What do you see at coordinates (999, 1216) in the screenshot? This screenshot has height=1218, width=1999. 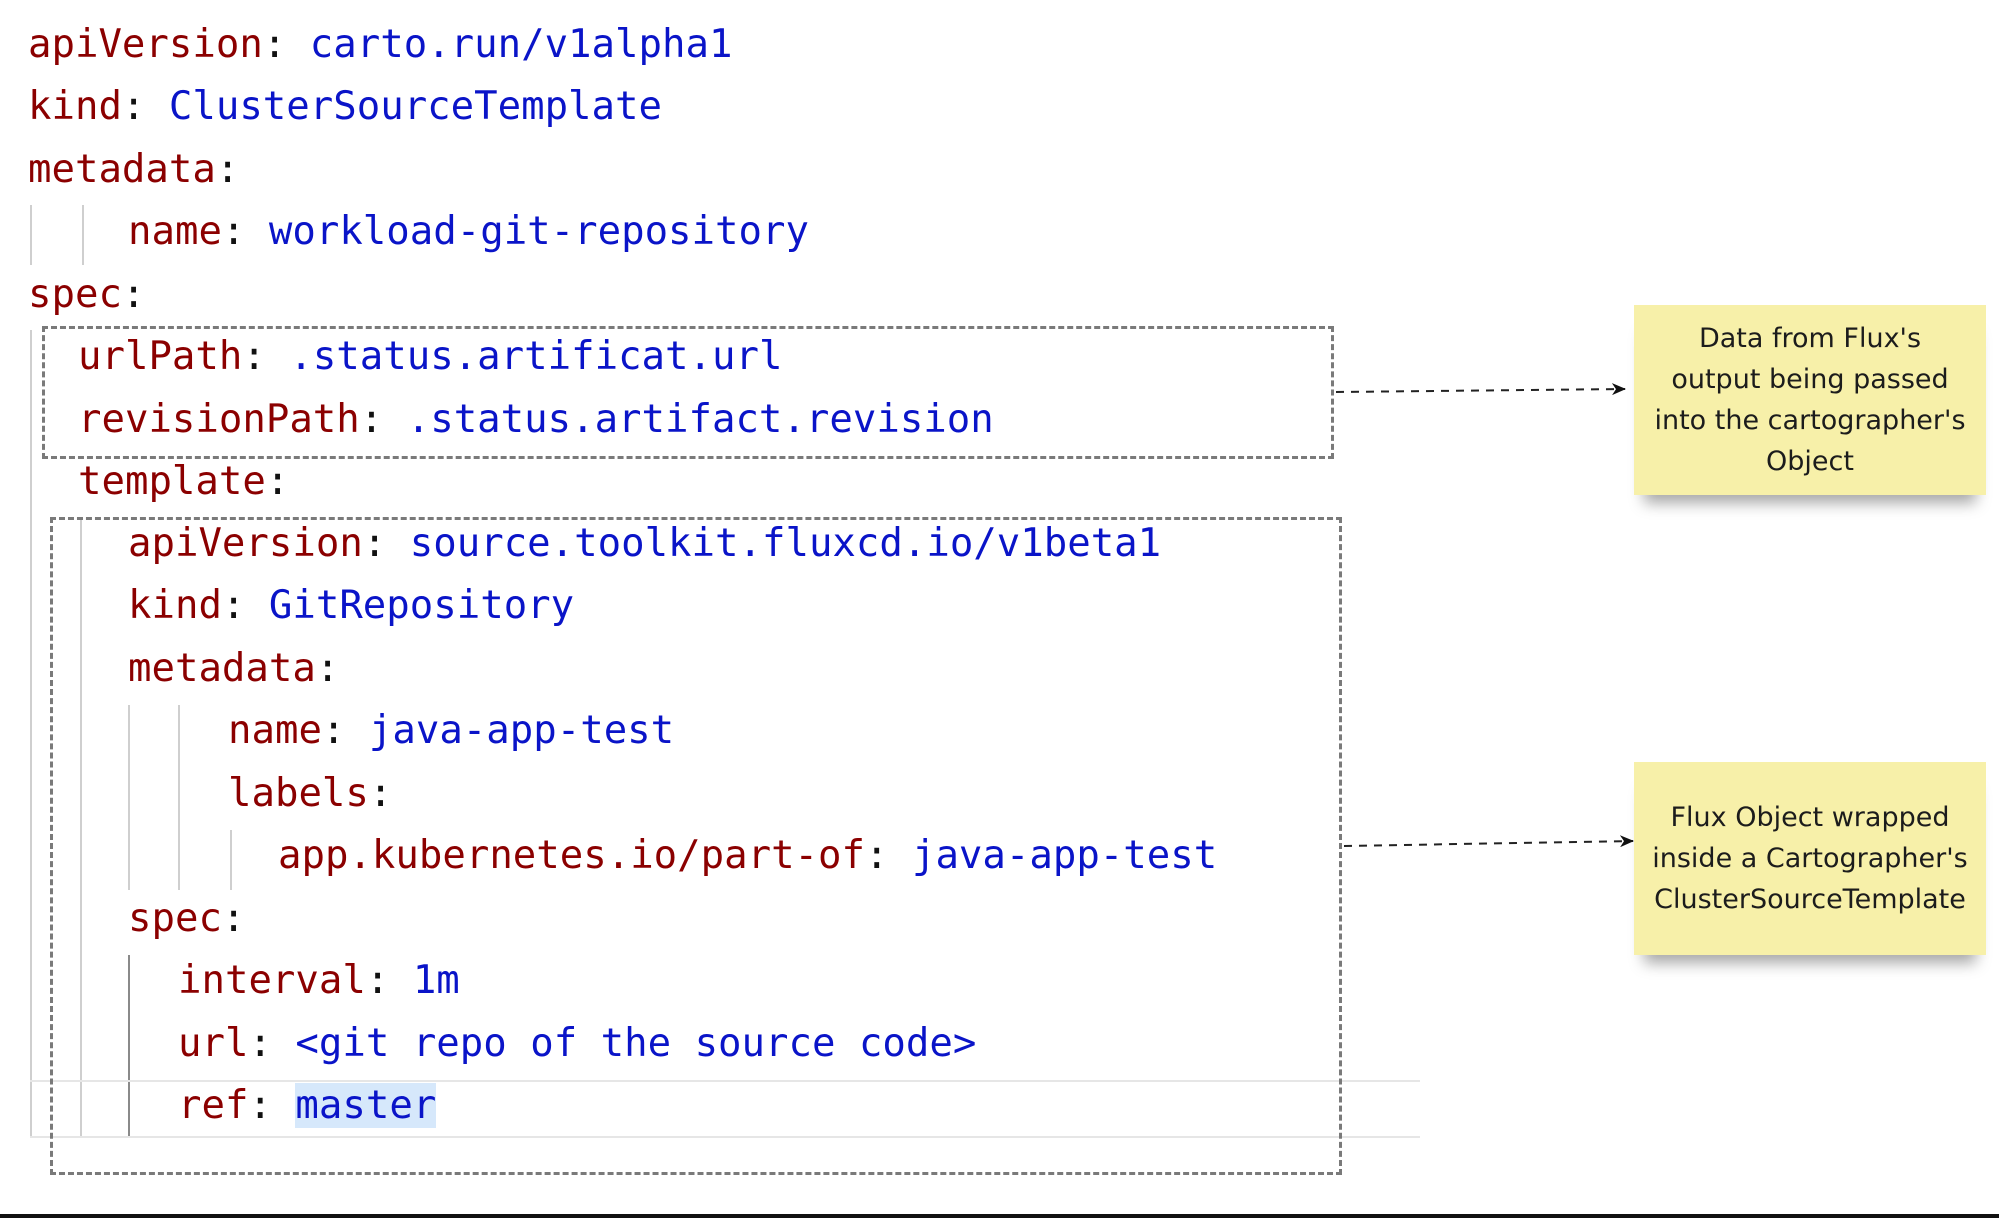 I see `bottom-border` at bounding box center [999, 1216].